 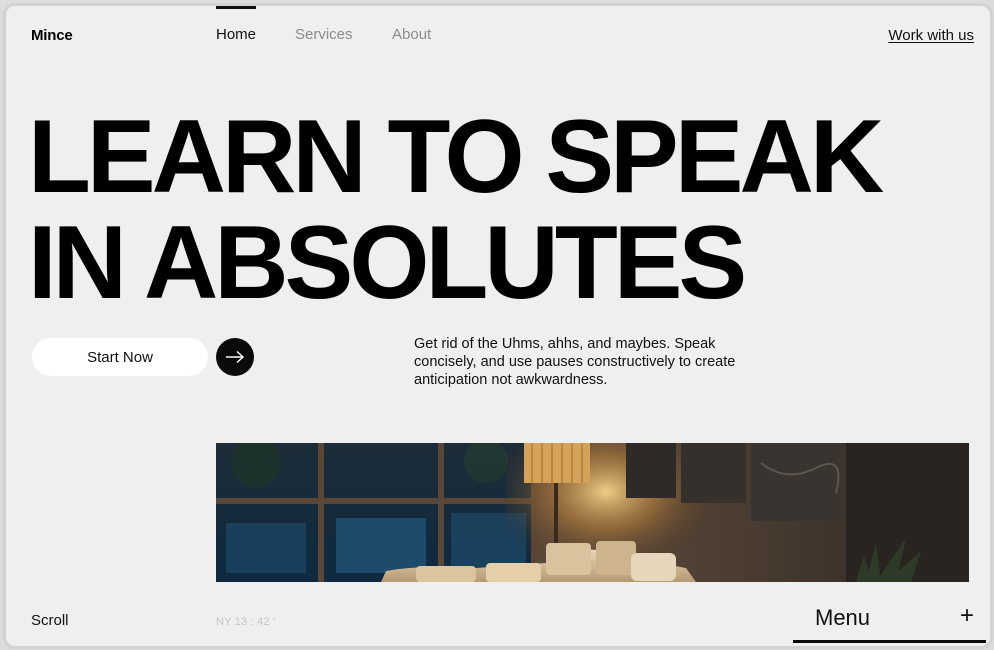 I want to click on nav-home: Home, so click(x=236, y=34).